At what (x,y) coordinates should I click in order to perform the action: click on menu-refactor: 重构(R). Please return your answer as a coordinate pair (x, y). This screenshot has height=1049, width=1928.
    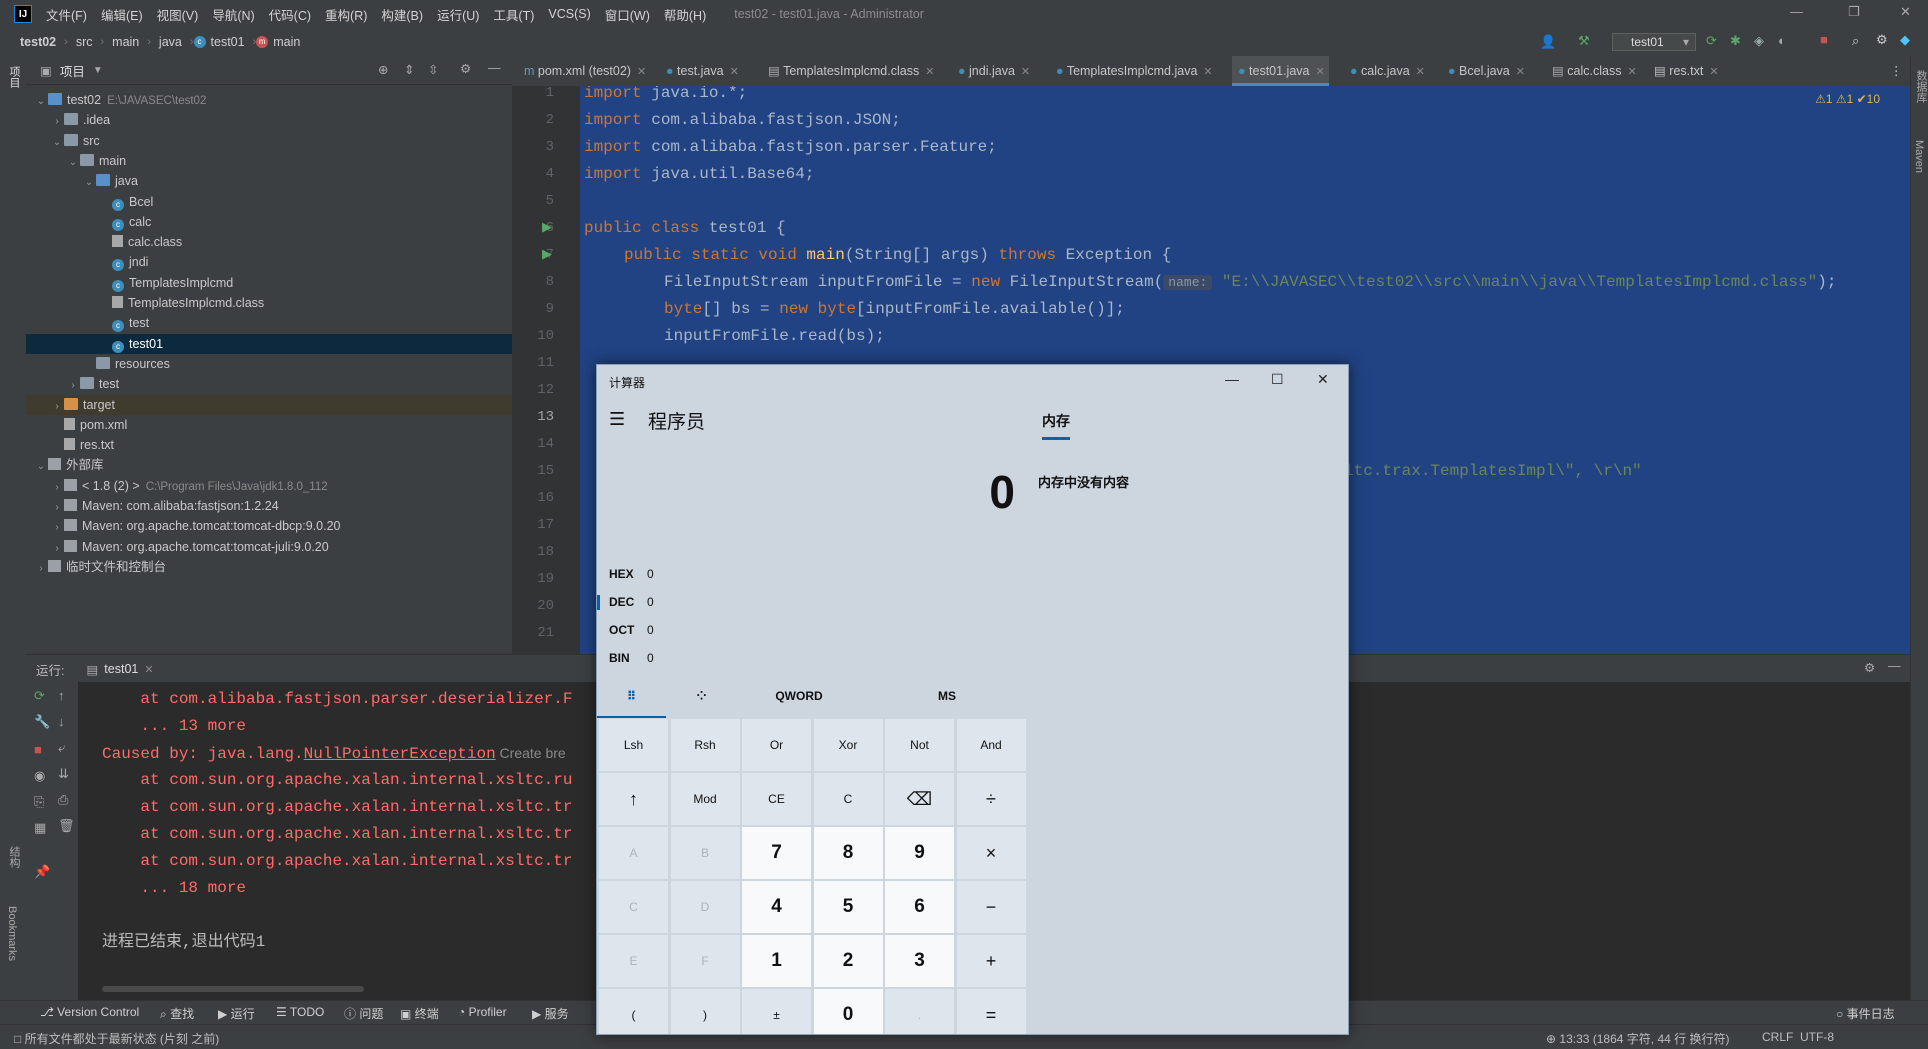
    Looking at the image, I should click on (346, 14).